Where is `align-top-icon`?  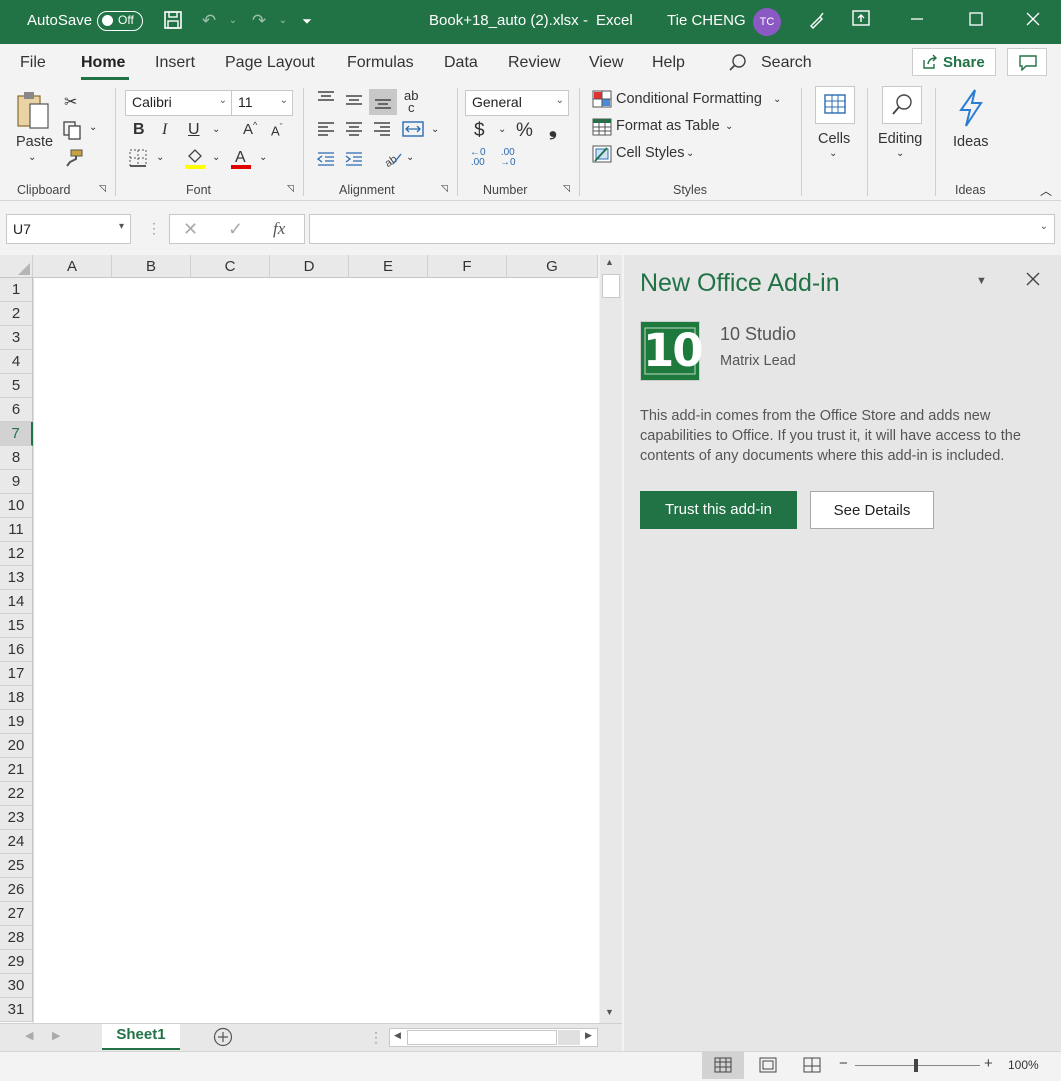 align-top-icon is located at coordinates (326, 101).